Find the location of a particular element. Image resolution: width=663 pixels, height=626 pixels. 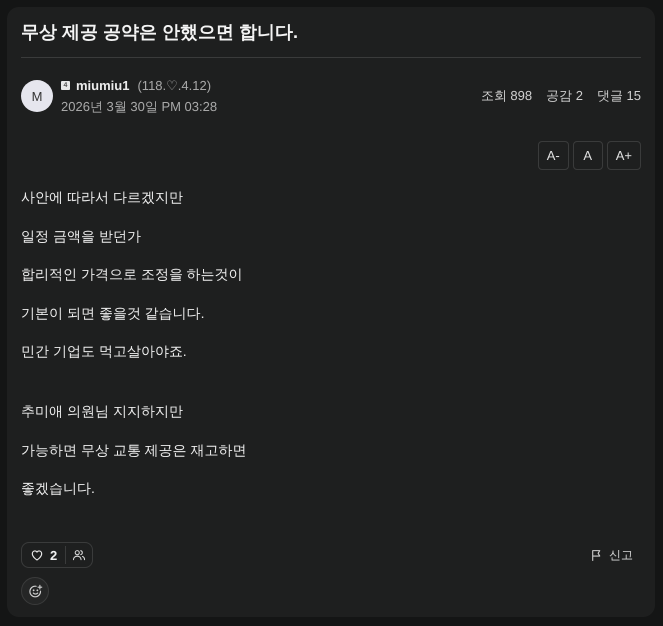

body-paragraph: 사안에 따라서 다르겠지만 is located at coordinates (102, 197).